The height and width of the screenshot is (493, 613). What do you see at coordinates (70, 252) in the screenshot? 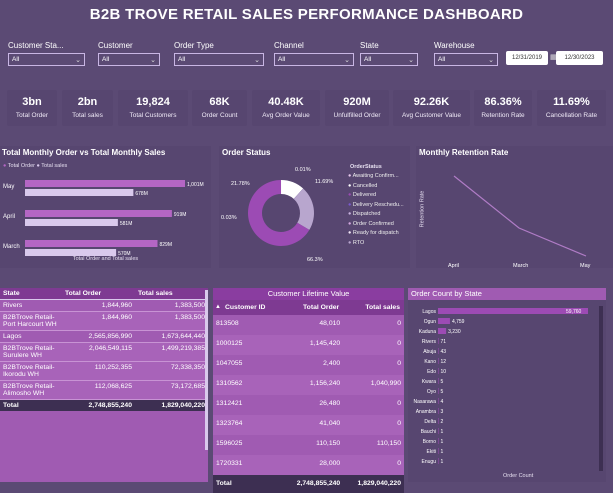
I see `sales-bar` at bounding box center [70, 252].